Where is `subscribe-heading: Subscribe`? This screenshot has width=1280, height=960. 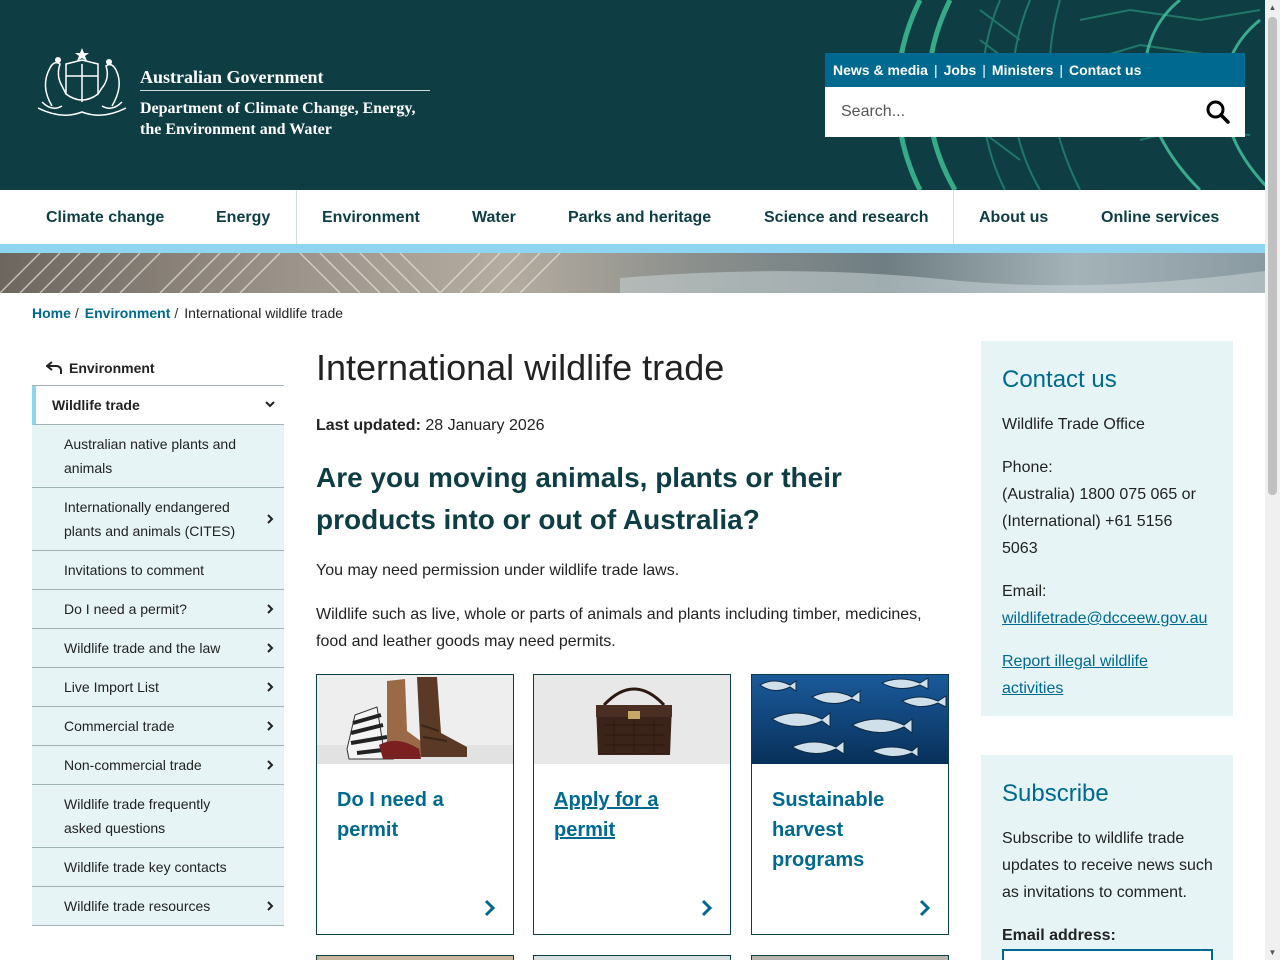 subscribe-heading: Subscribe is located at coordinates (1055, 793).